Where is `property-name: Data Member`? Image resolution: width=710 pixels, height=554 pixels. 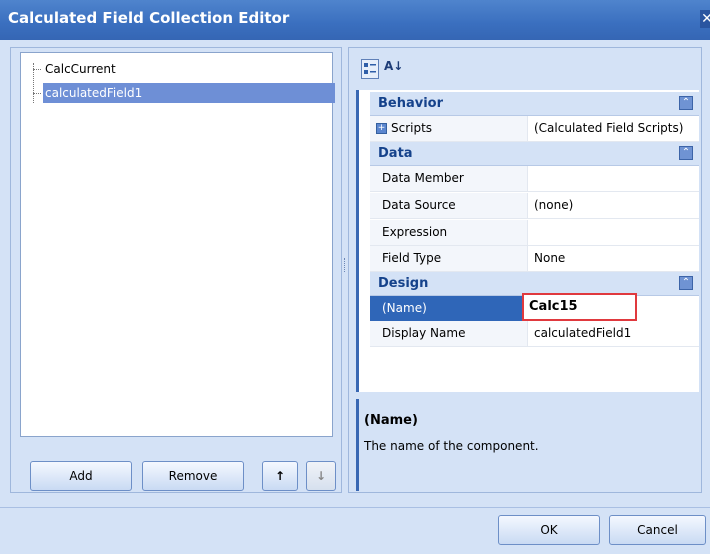
property-name: Data Member is located at coordinates (449, 179).